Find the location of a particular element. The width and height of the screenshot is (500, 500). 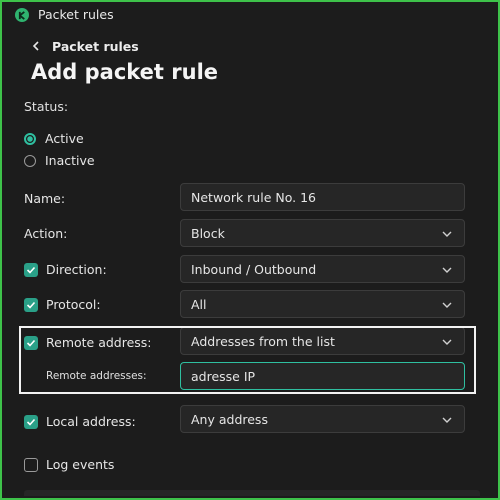

remote-addresses-input: adresse IP is located at coordinates (322, 376).